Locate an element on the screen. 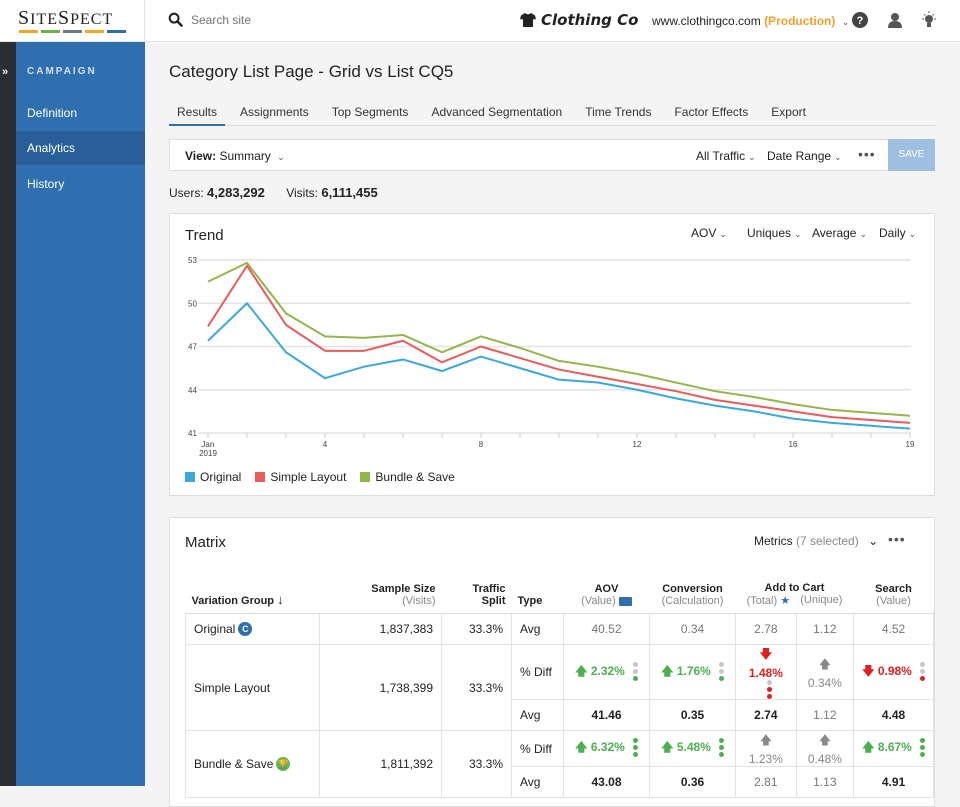  avg-value-cell: 4.48 is located at coordinates (893, 715).